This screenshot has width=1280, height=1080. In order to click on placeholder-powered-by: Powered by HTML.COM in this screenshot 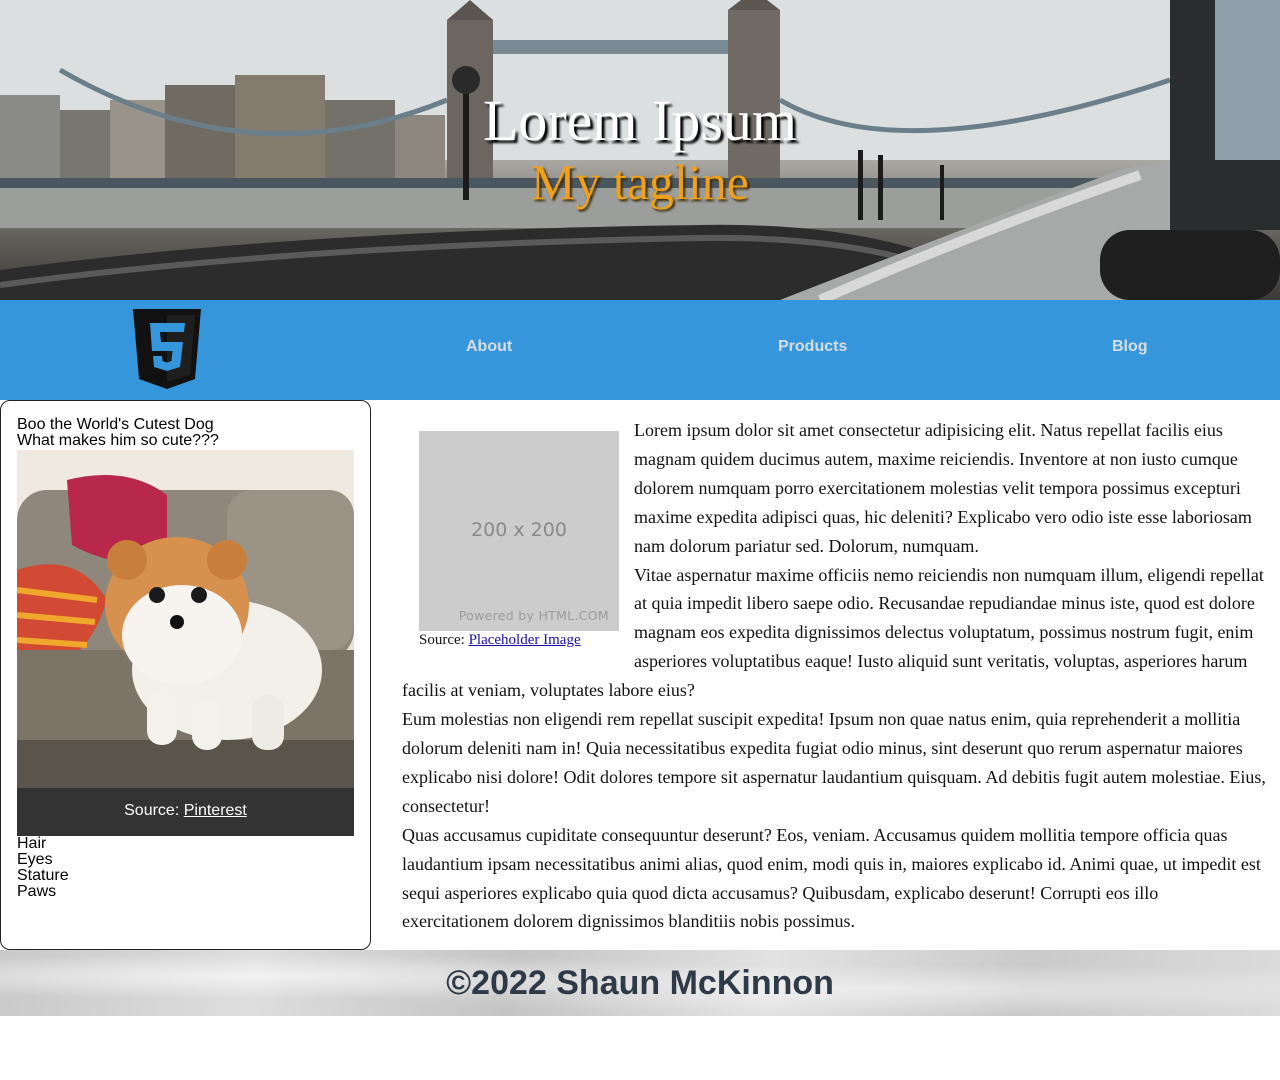, I will do `click(533, 615)`.